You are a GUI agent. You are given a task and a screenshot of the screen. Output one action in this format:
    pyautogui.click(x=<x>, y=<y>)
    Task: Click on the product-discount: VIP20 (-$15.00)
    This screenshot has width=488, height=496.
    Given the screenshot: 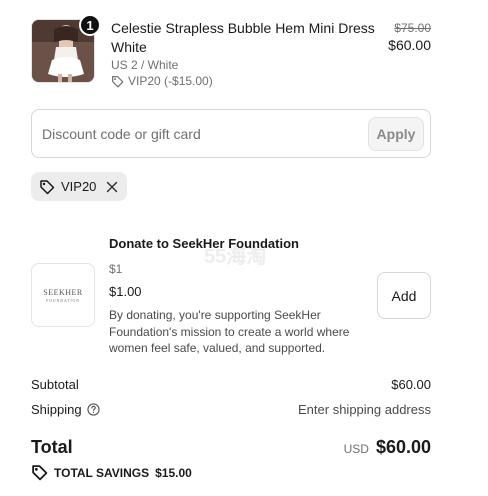 What is the action you would take?
    pyautogui.click(x=162, y=81)
    